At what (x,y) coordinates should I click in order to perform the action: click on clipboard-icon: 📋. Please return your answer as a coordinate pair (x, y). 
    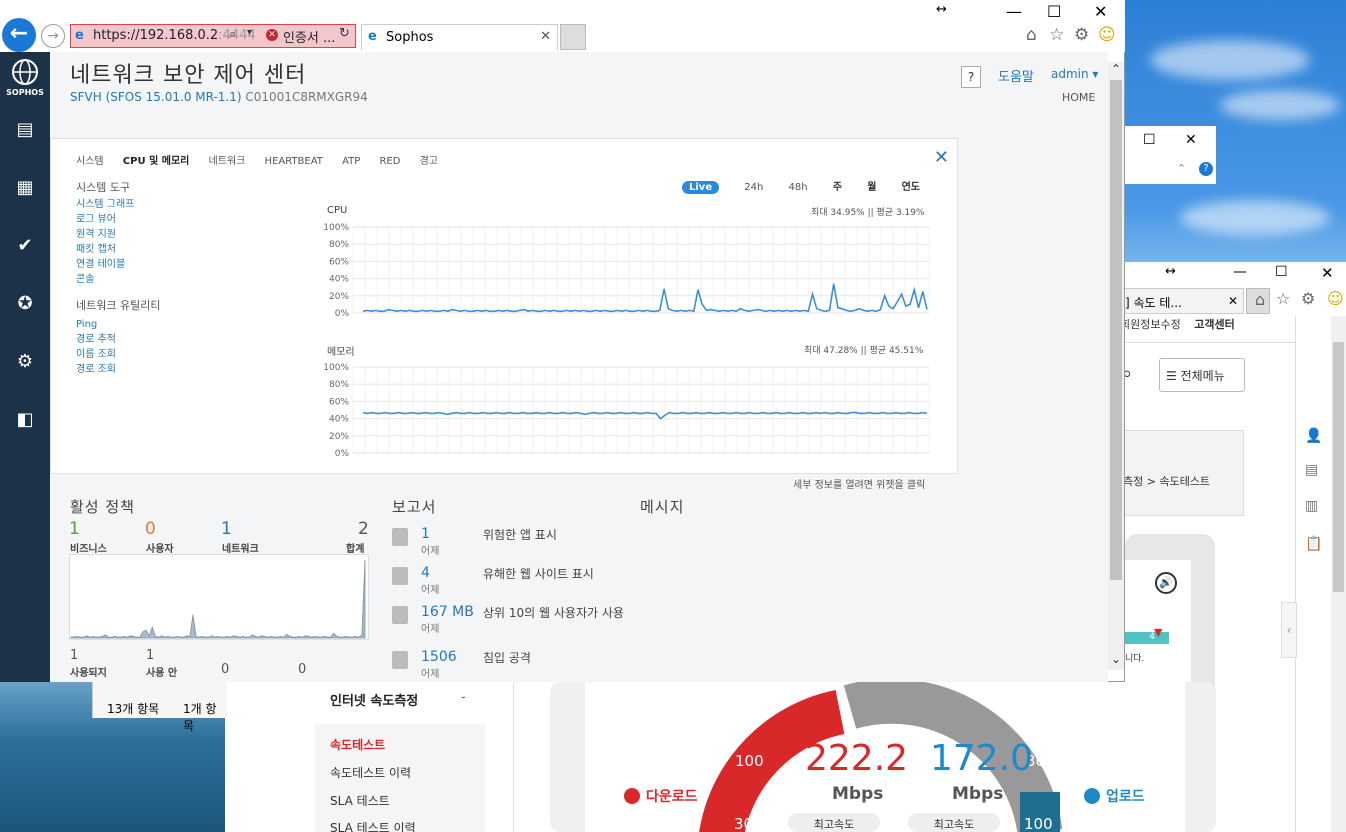
    Looking at the image, I should click on (1313, 544).